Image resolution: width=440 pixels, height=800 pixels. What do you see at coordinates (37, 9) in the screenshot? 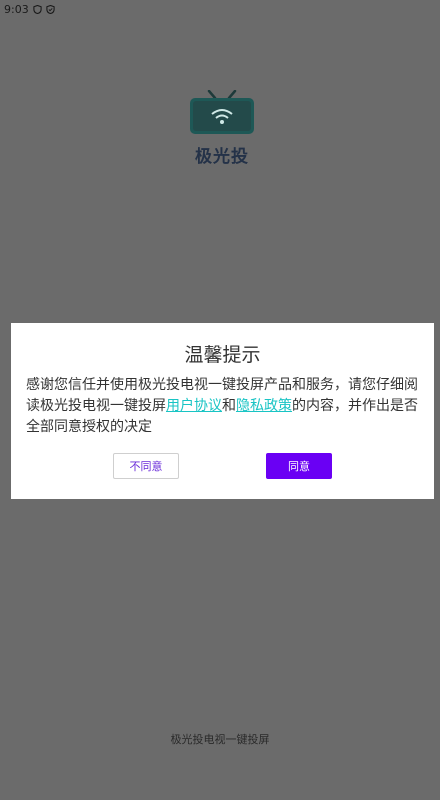
I see `shield-icon` at bounding box center [37, 9].